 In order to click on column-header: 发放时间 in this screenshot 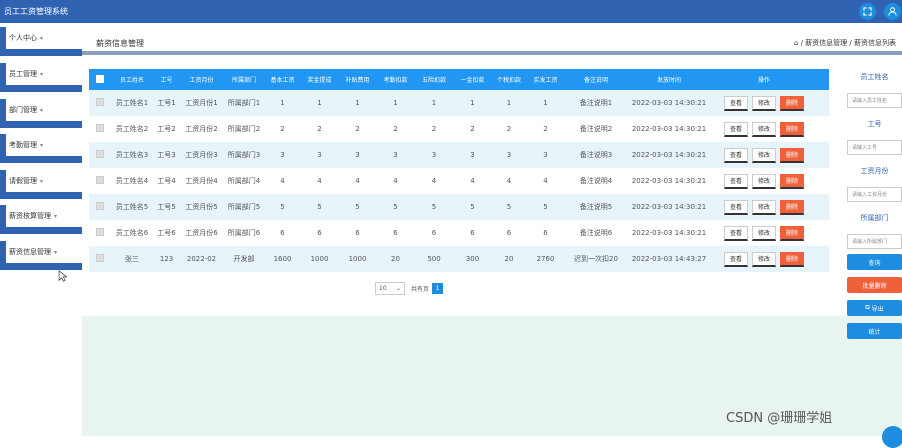, I will do `click(669, 79)`.